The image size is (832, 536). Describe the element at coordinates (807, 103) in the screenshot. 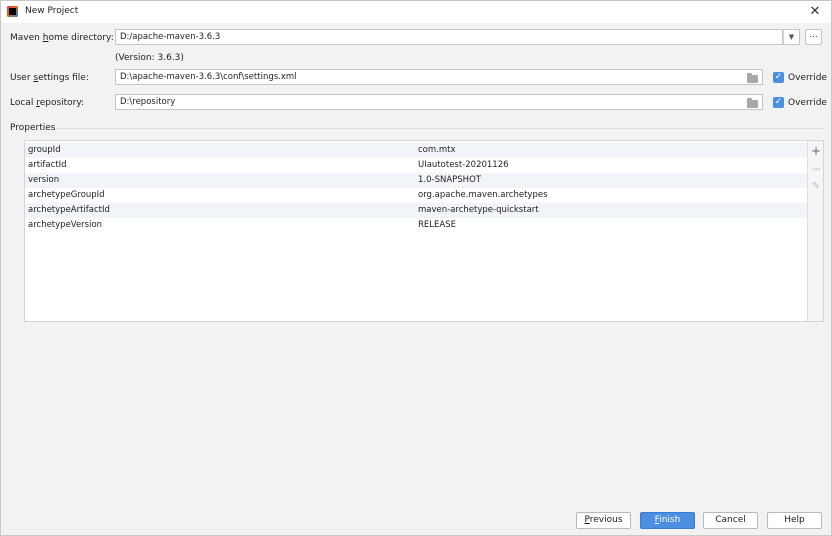

I see `local-repository-override-label: Override` at that location.